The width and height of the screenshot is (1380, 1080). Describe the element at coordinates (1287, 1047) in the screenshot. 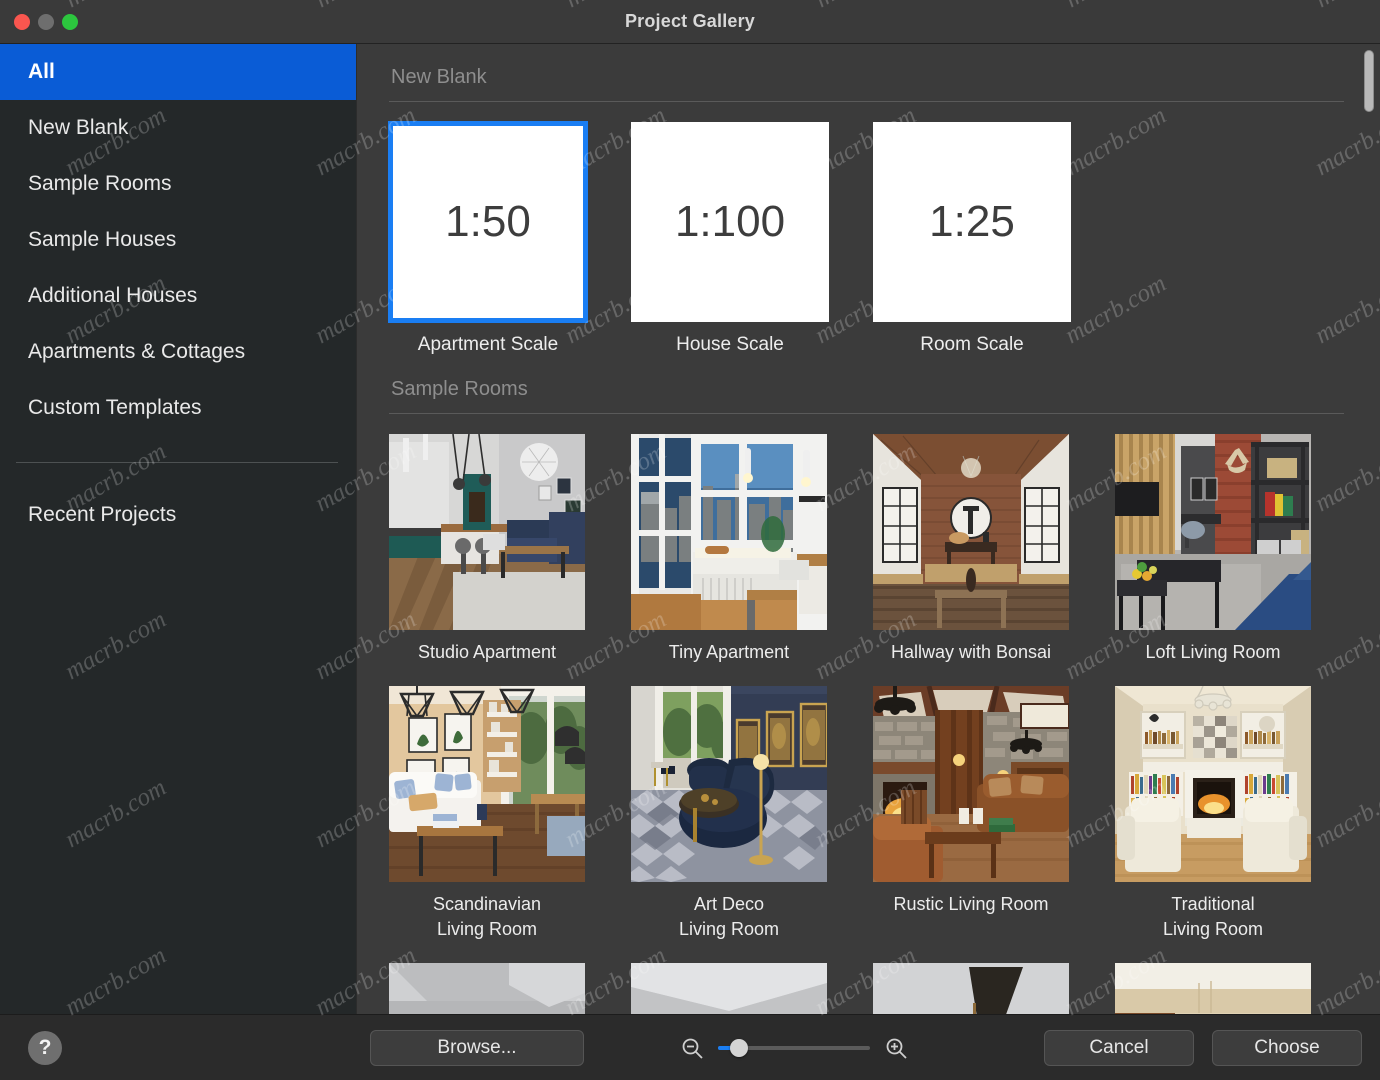

I see `choose-button: Choose` at that location.